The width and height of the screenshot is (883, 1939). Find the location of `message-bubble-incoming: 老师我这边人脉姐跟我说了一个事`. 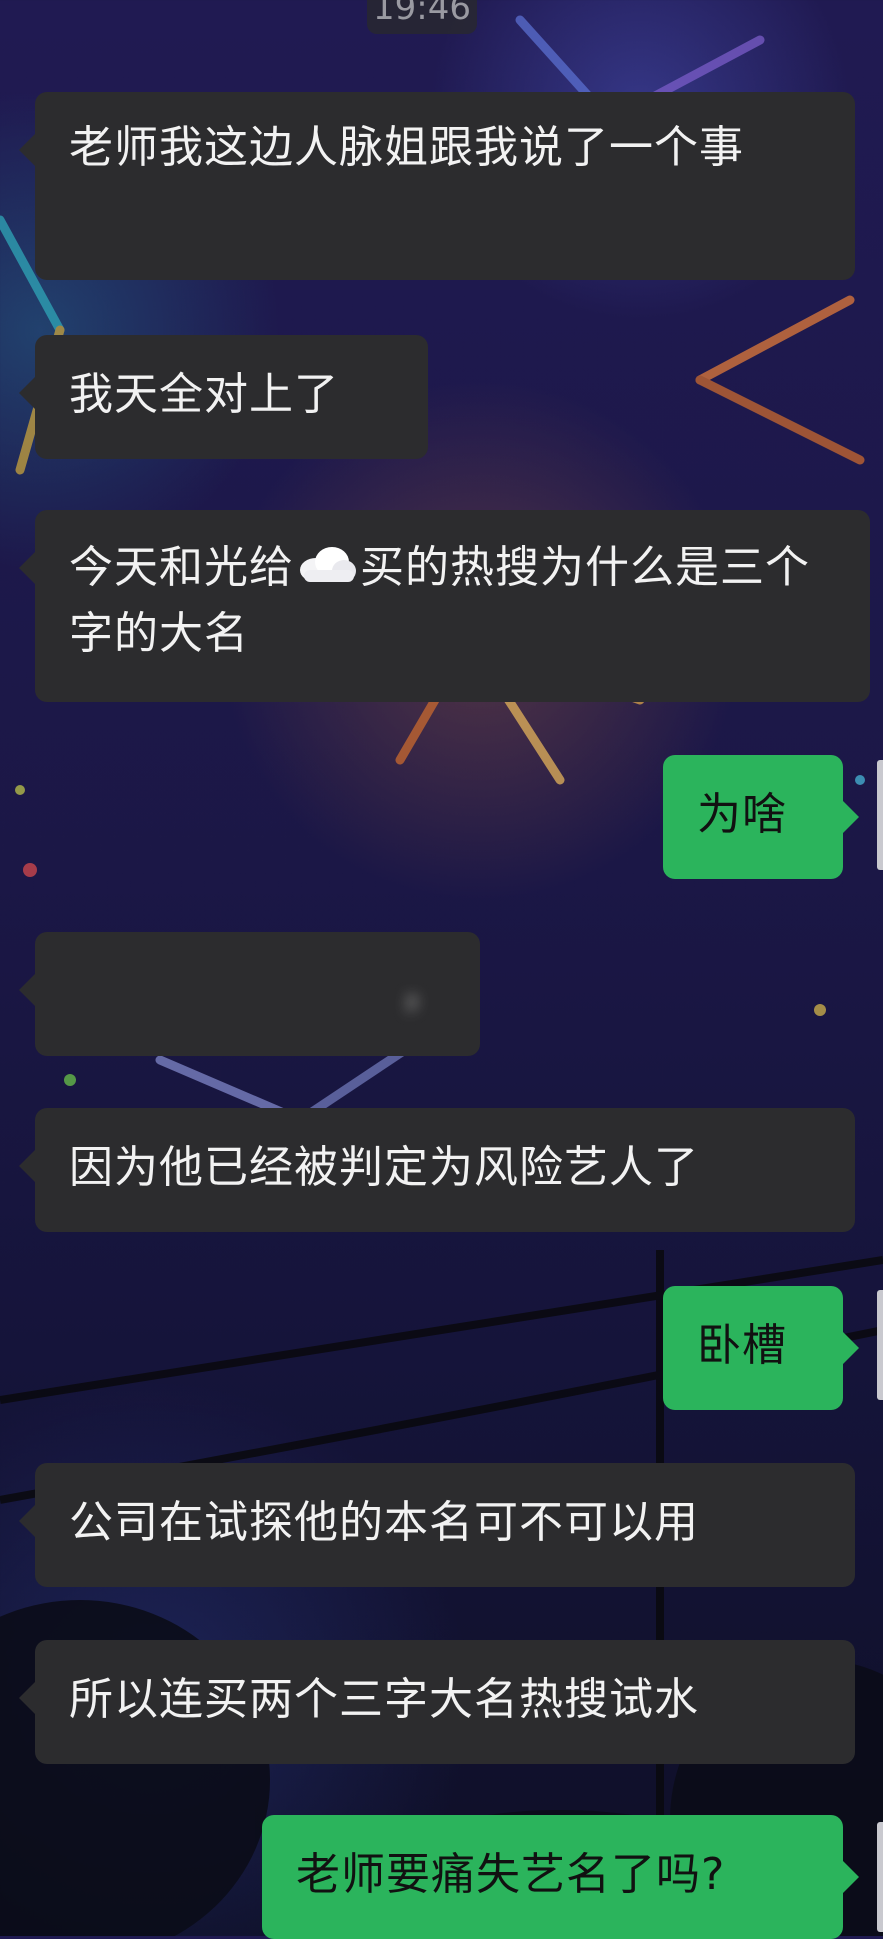

message-bubble-incoming: 老师我这边人脉姐跟我说了一个事 is located at coordinates (437, 186).